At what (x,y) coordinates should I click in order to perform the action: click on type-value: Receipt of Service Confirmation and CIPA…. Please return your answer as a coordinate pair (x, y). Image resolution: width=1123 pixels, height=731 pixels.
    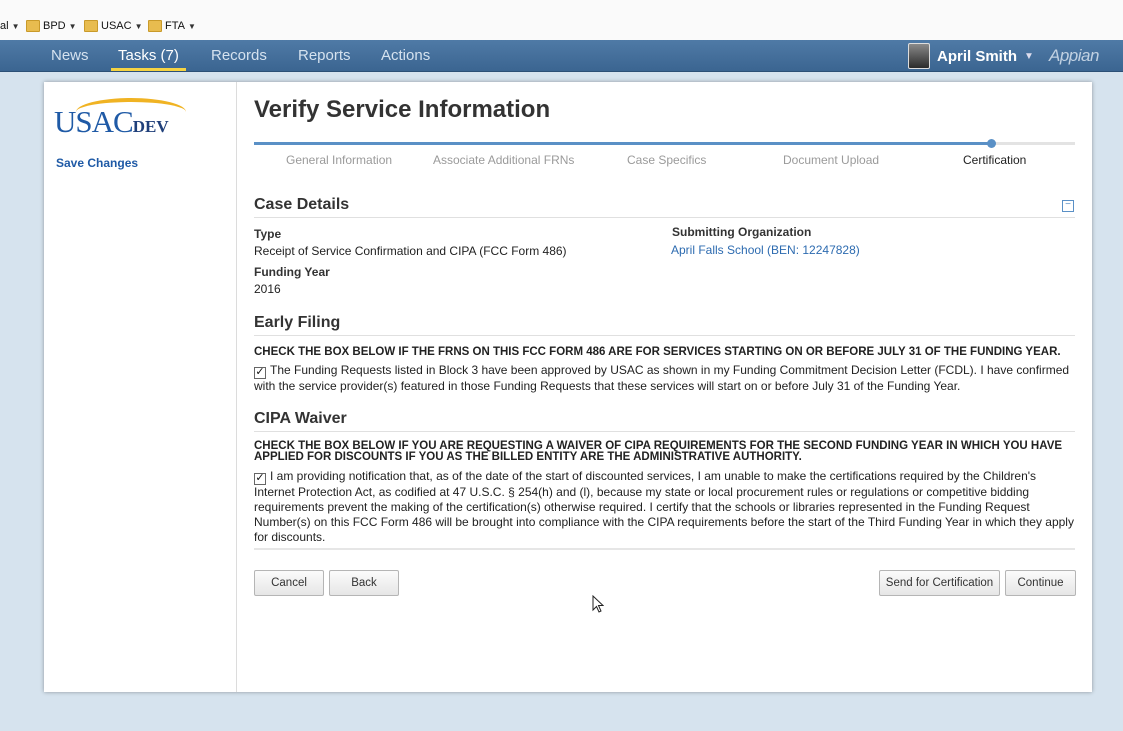
    Looking at the image, I should click on (410, 251).